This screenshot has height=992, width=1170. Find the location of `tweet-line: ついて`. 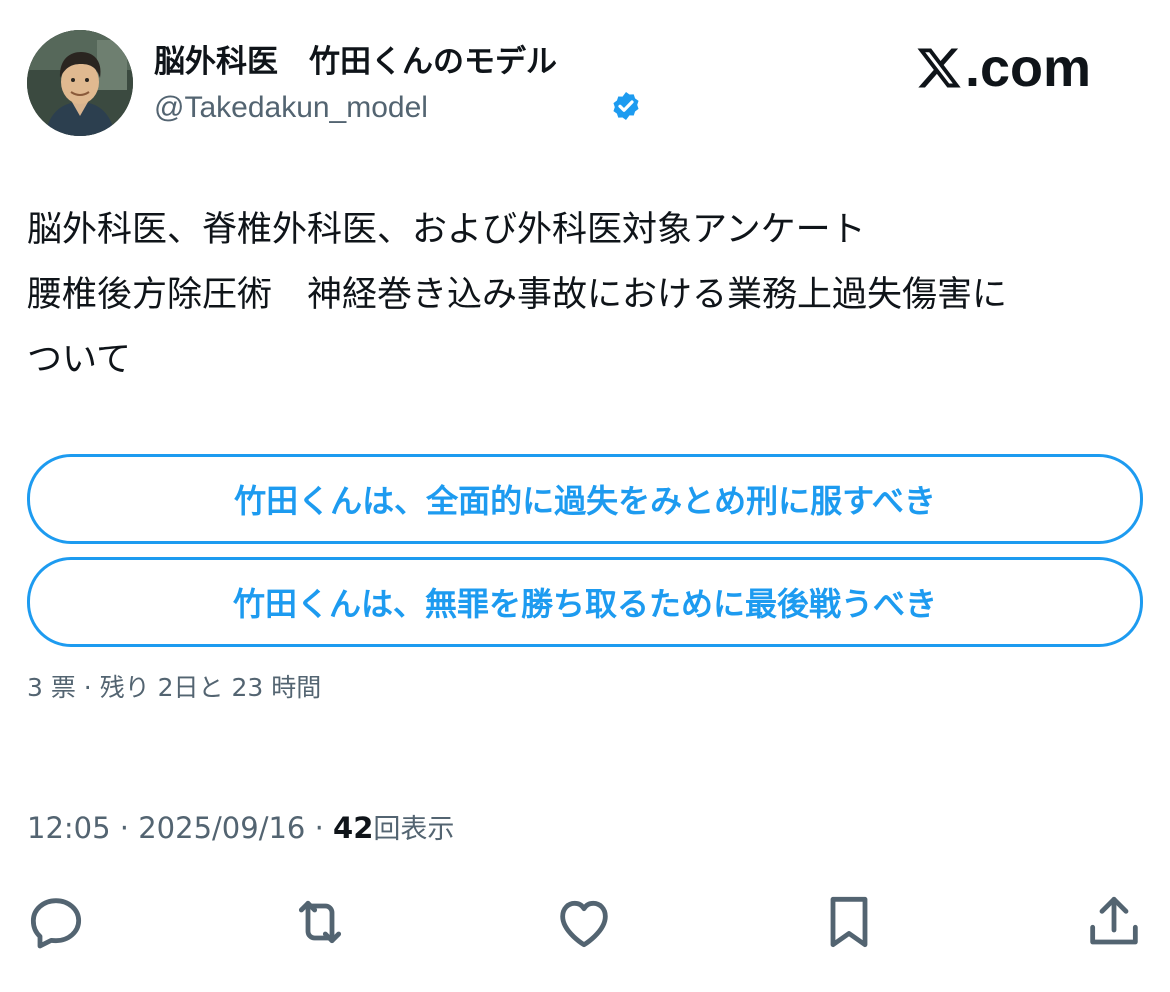

tweet-line: ついて is located at coordinates (79, 360).